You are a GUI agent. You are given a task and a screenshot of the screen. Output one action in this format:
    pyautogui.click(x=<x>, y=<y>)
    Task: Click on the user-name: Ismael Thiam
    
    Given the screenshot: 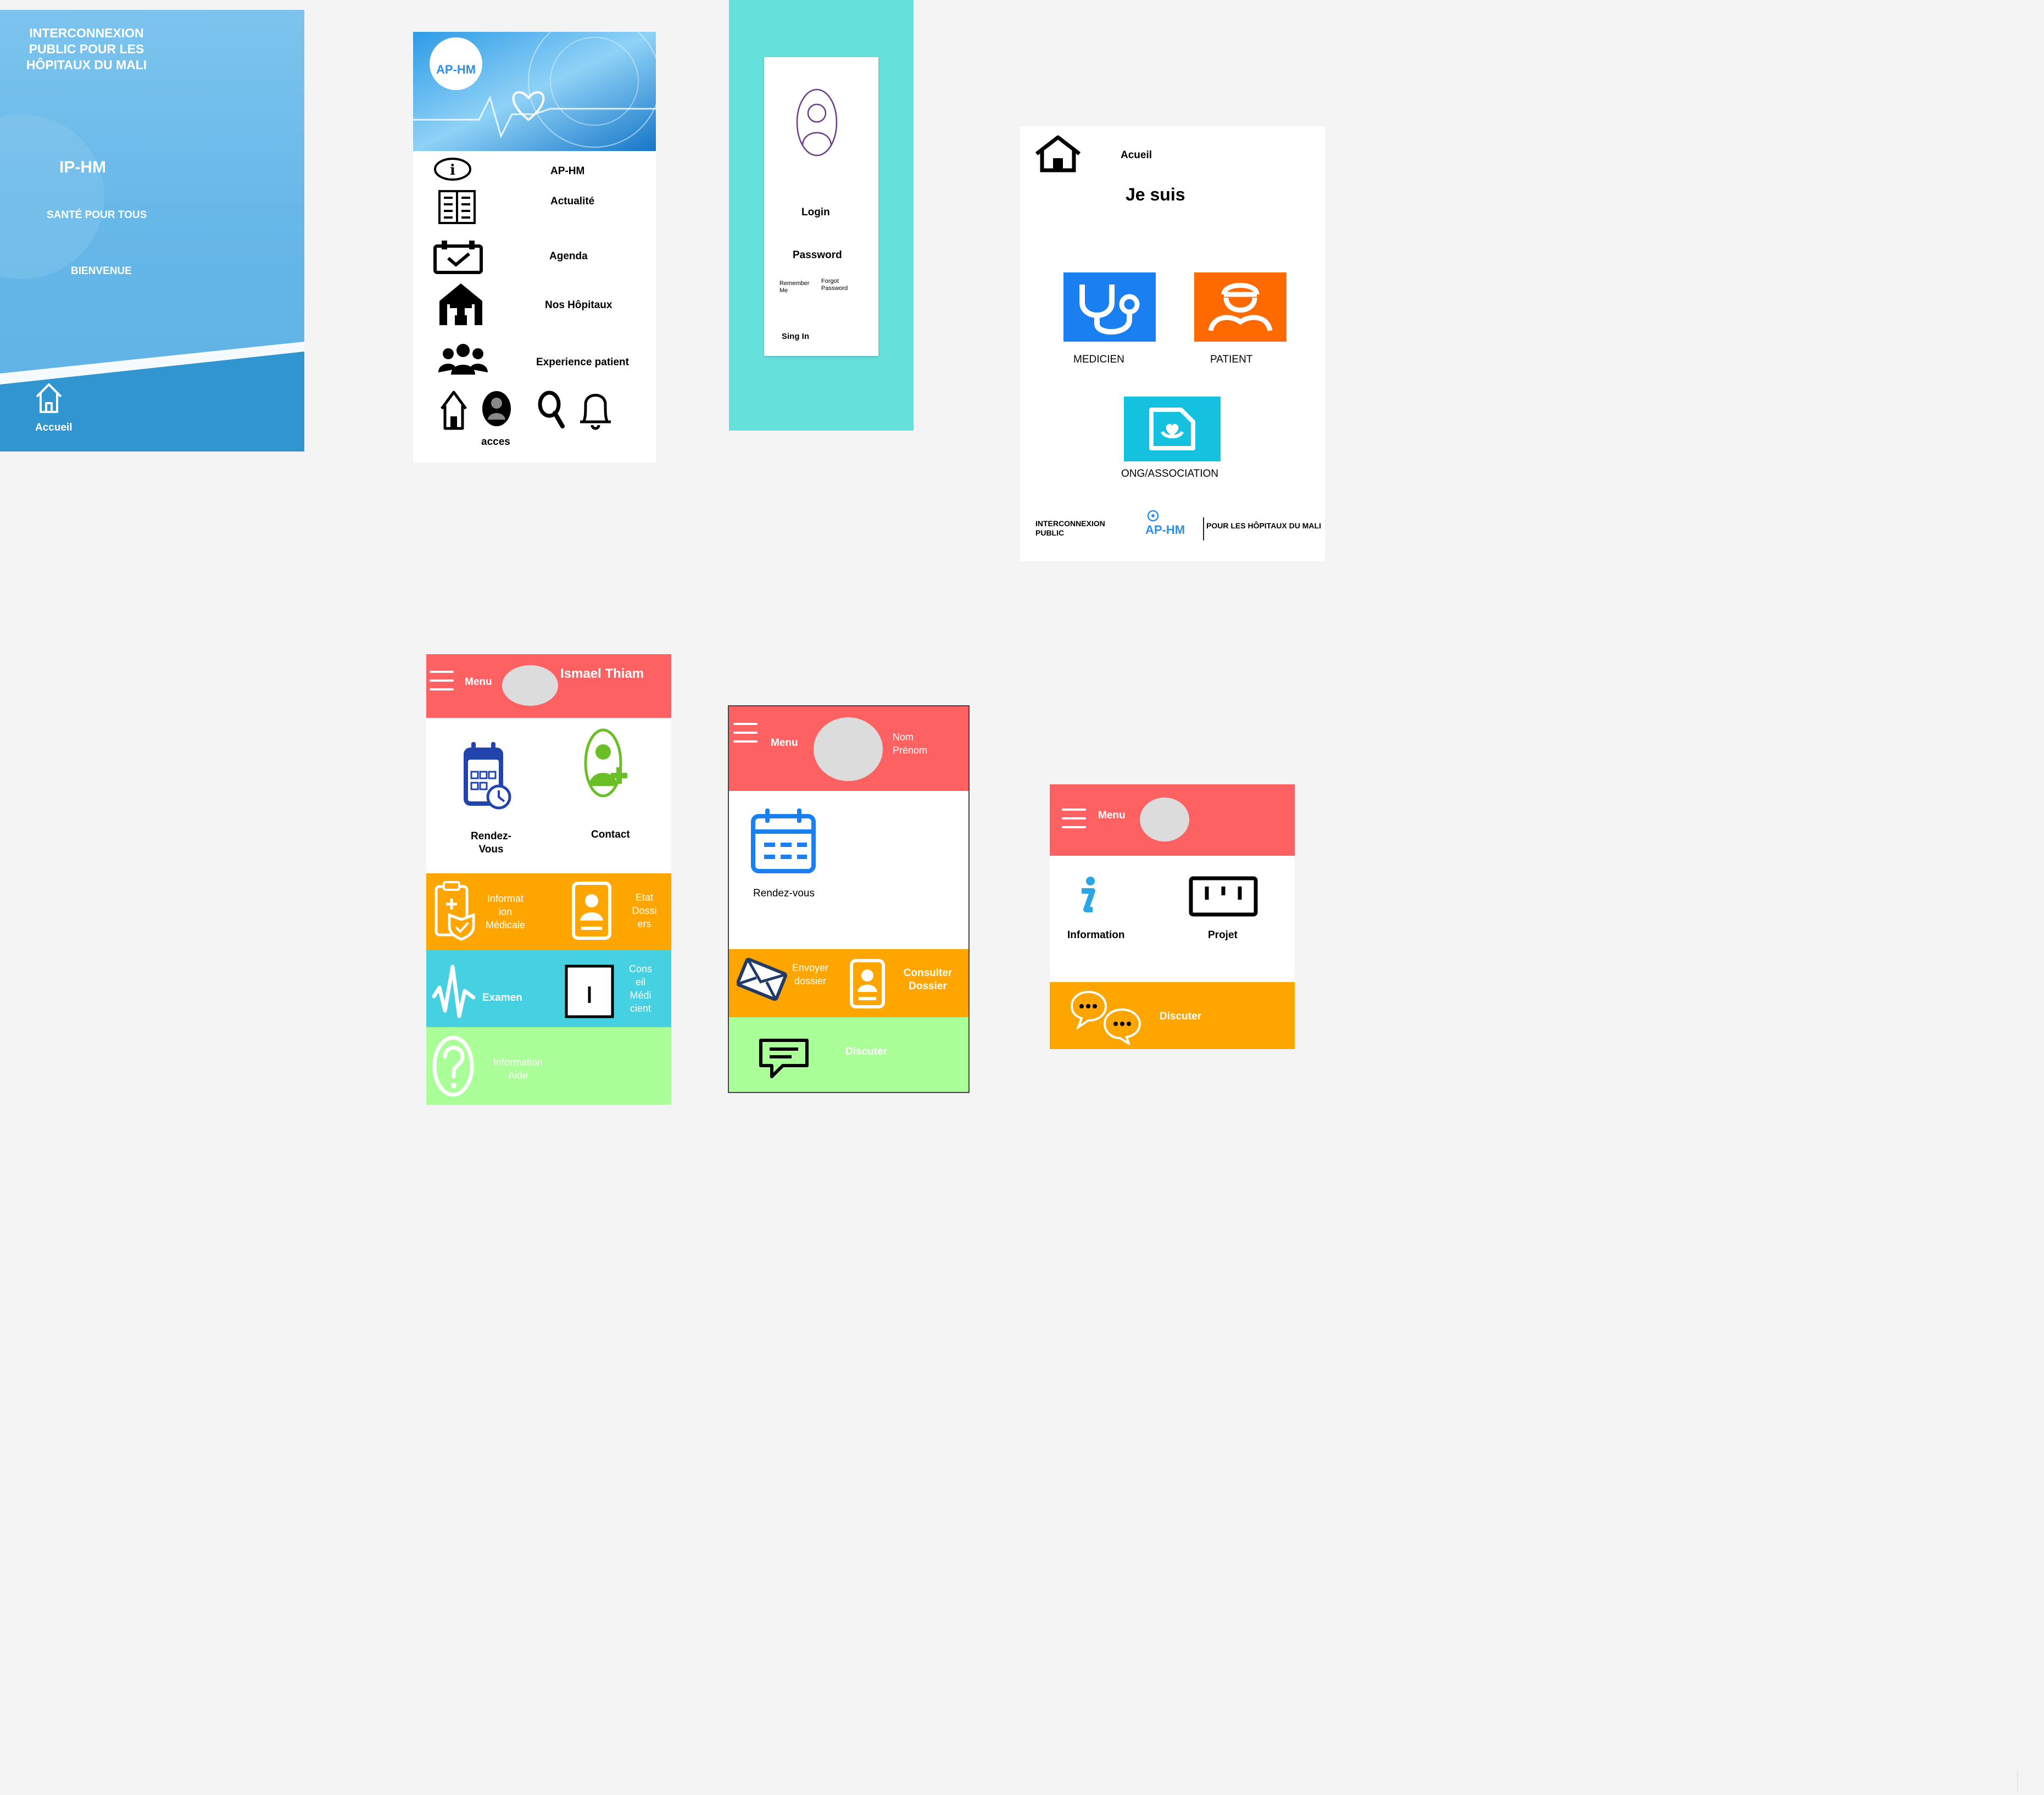 What is the action you would take?
    pyautogui.click(x=602, y=673)
    